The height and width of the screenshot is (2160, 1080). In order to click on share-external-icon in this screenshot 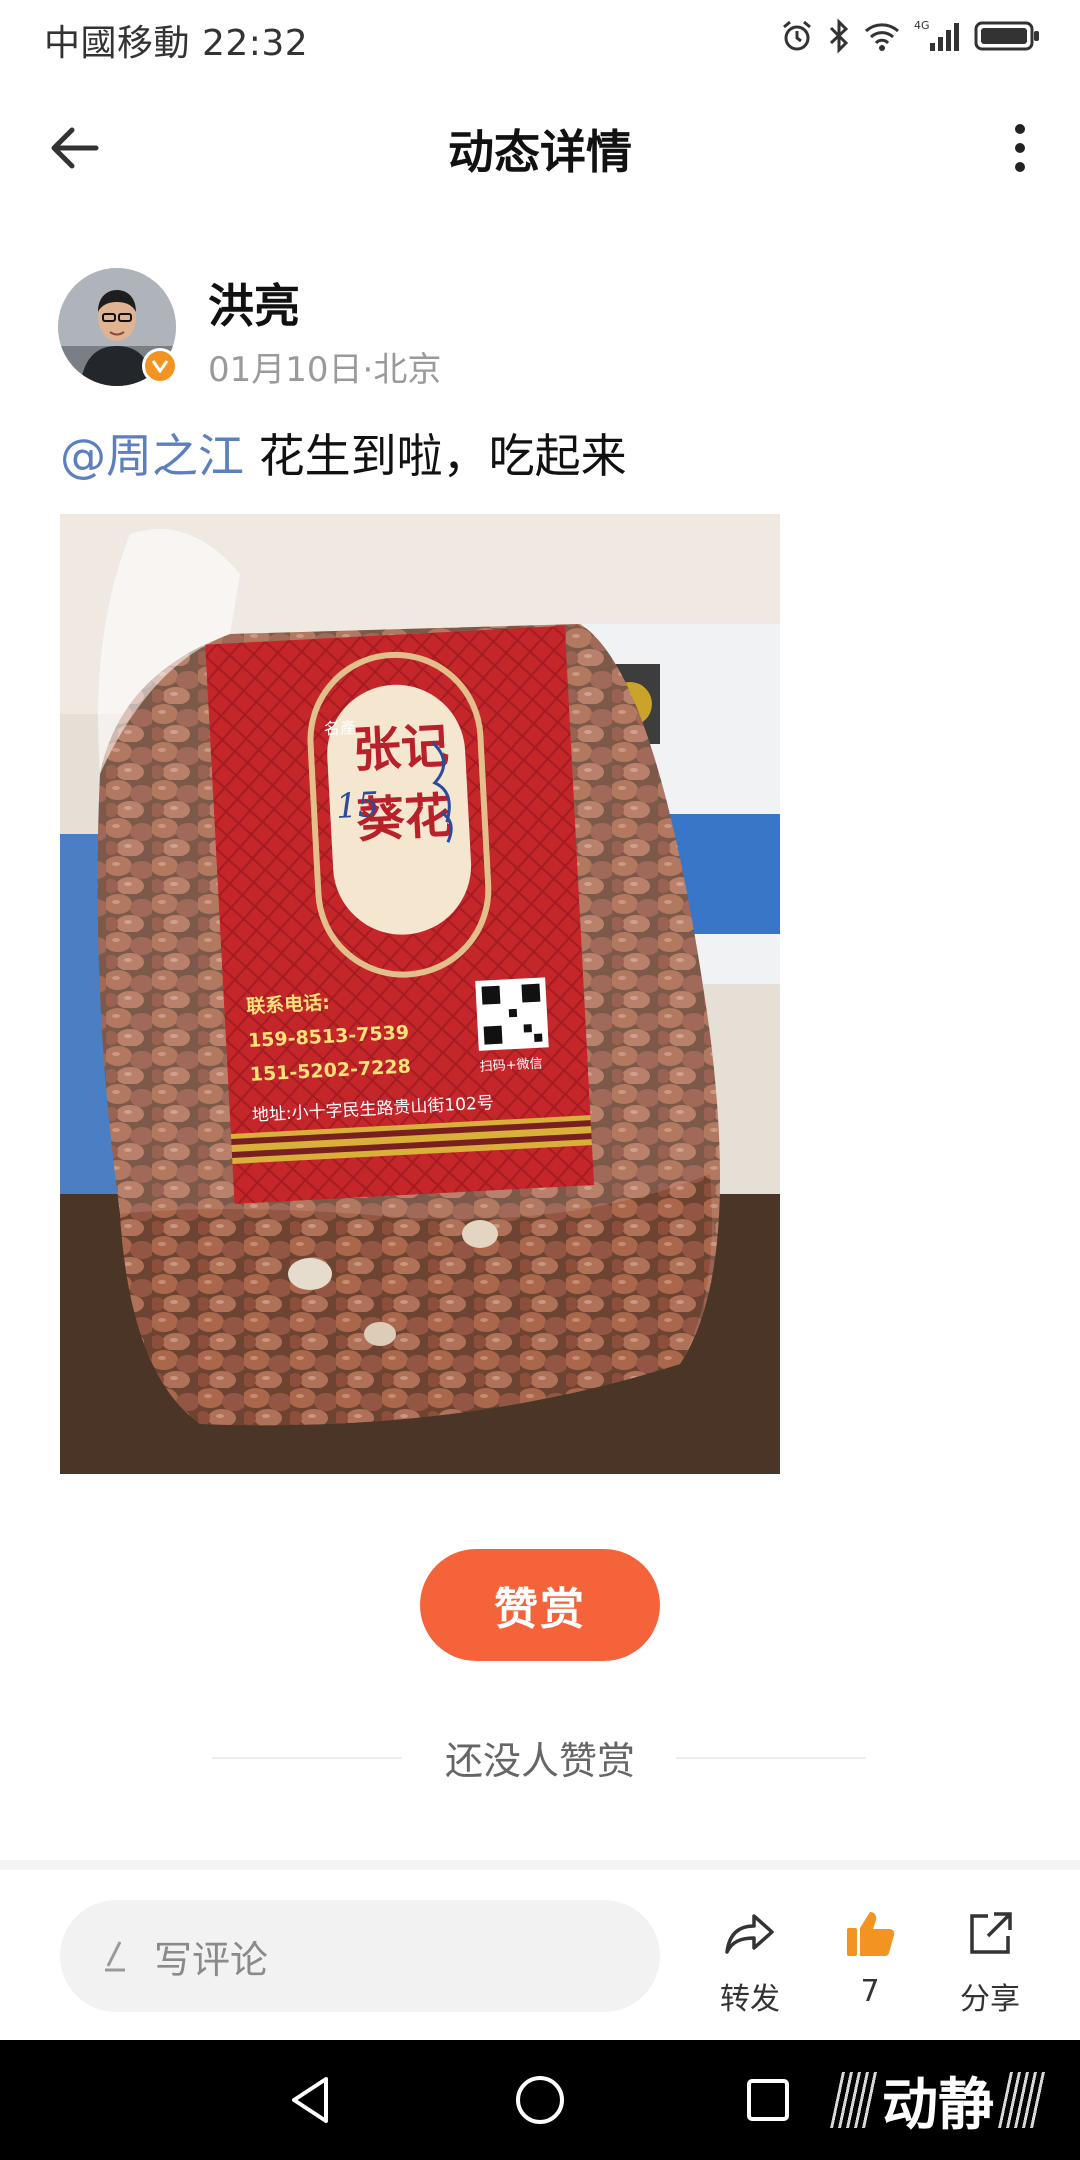, I will do `click(991, 1933)`.